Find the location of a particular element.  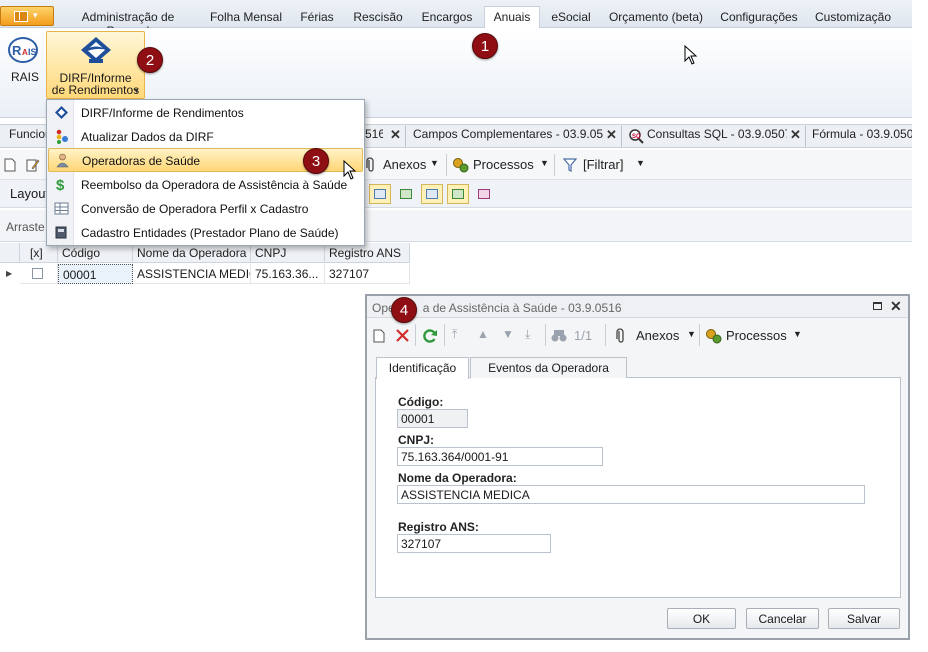

nome-operadora-field: ASSISTENCIA MEDICA is located at coordinates (631, 494).